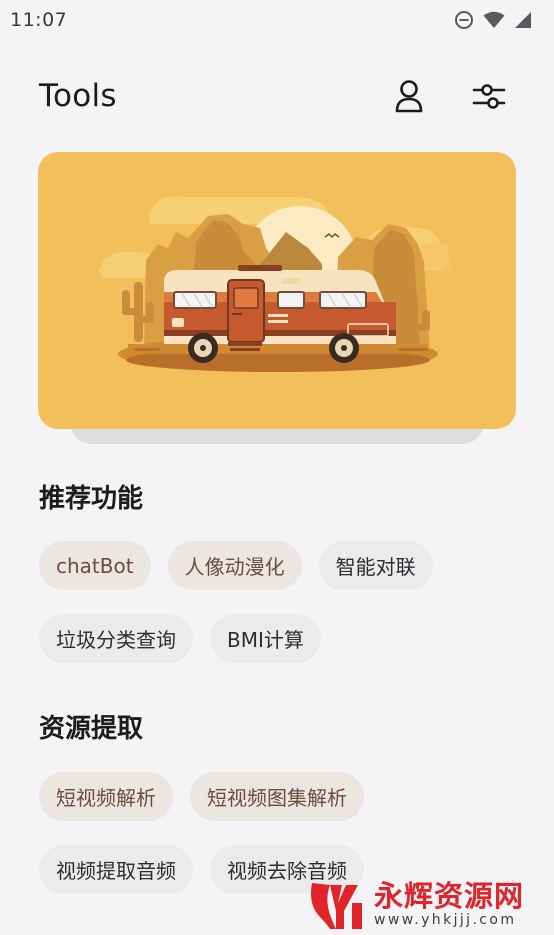 The image size is (554, 935). I want to click on page-title: Tools, so click(78, 96).